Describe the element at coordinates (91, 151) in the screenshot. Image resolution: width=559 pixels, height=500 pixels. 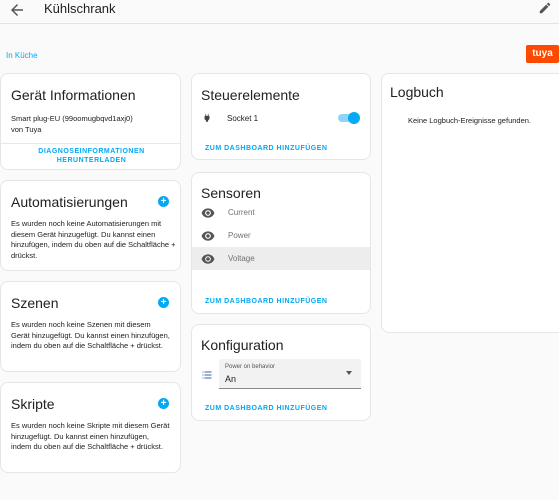
I see `download-label-line1: DIAGNOSEINFORMATIONEN` at that location.